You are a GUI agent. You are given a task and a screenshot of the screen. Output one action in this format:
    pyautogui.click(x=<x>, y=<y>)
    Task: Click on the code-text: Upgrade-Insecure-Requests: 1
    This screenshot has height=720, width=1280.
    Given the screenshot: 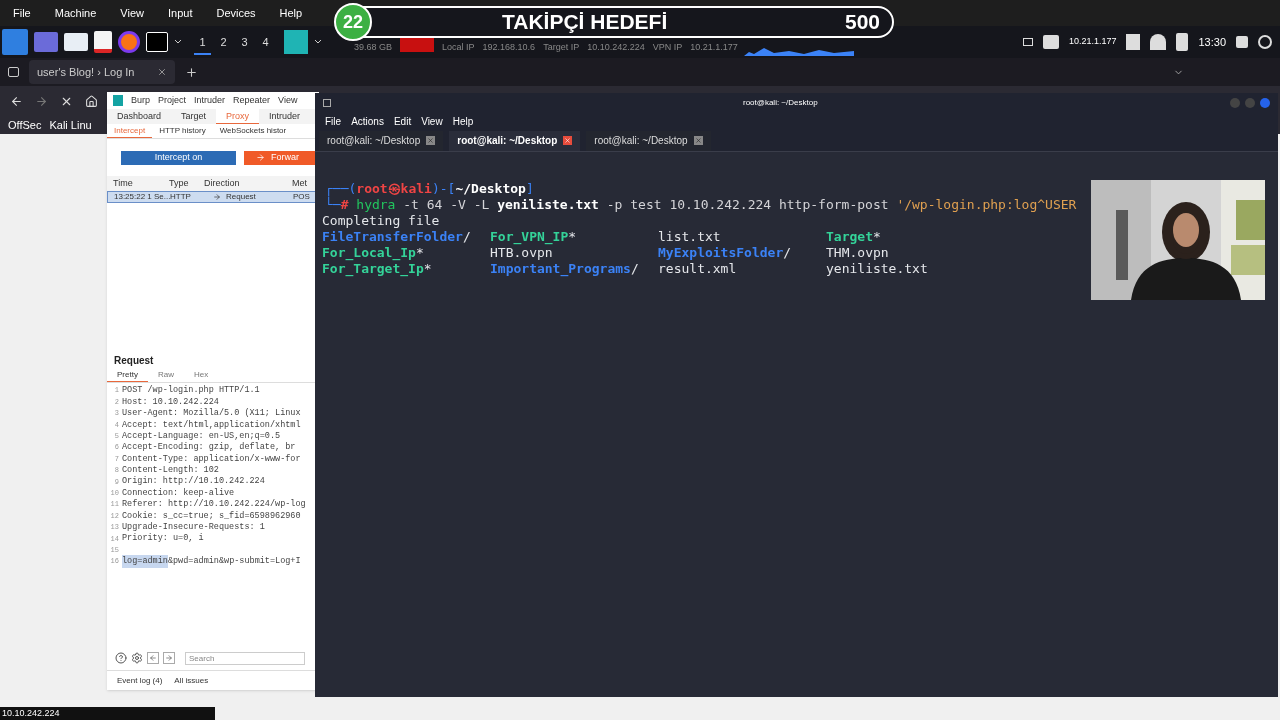 What is the action you would take?
    pyautogui.click(x=193, y=527)
    